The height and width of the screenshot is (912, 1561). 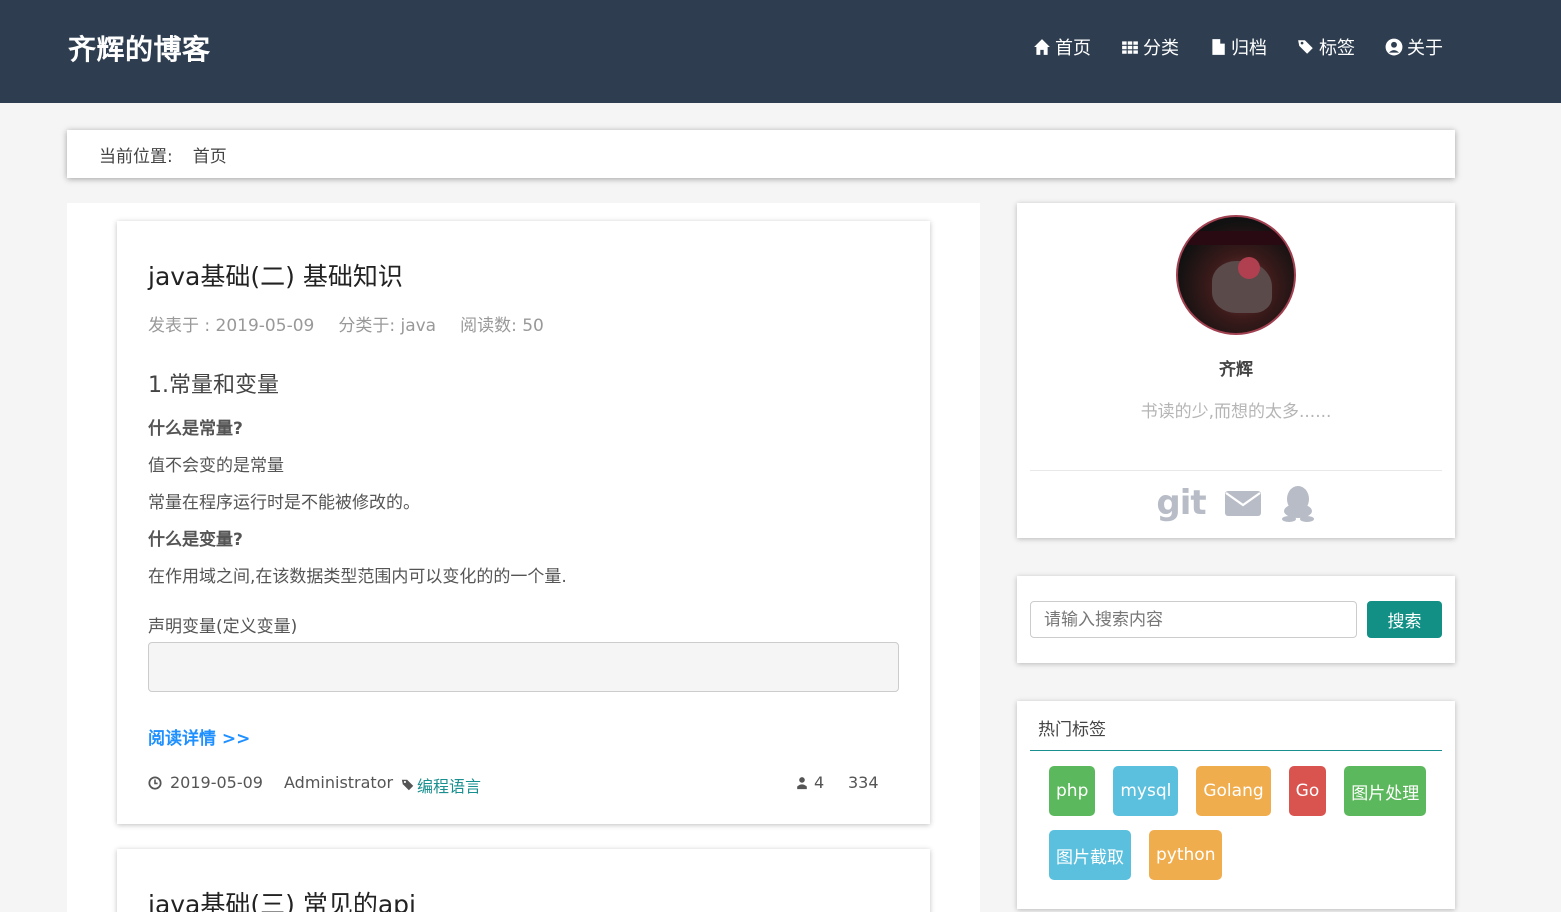 What do you see at coordinates (1233, 791) in the screenshot?
I see `hot-tag: Golang` at bounding box center [1233, 791].